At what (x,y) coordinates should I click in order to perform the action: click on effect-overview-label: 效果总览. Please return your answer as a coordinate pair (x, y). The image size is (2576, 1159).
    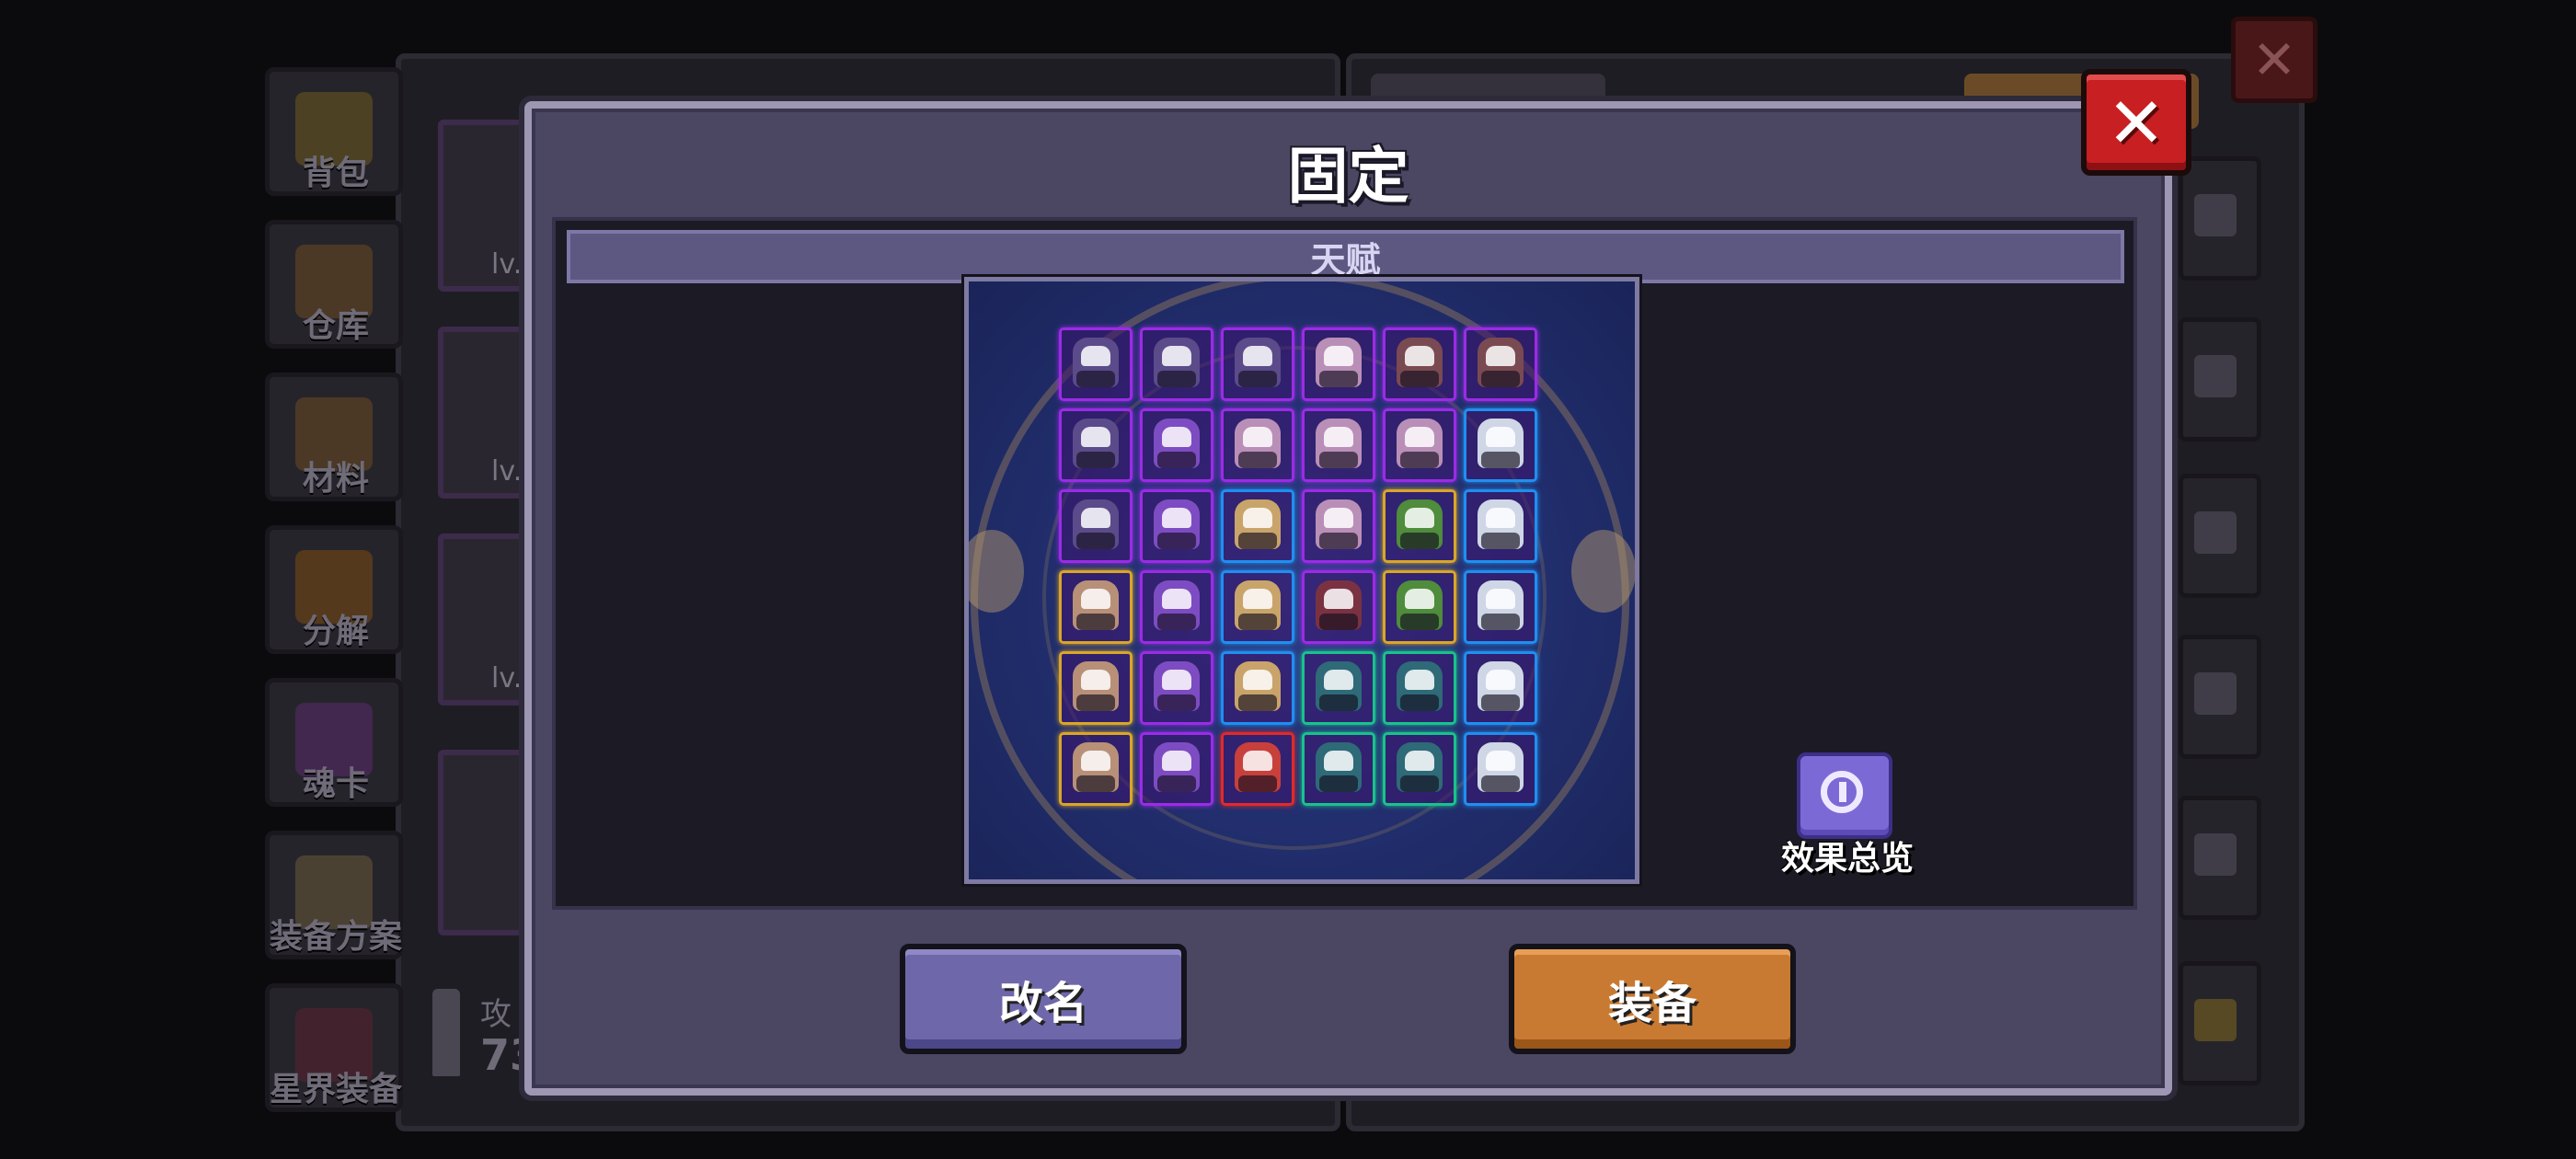
    Looking at the image, I should click on (1847, 859).